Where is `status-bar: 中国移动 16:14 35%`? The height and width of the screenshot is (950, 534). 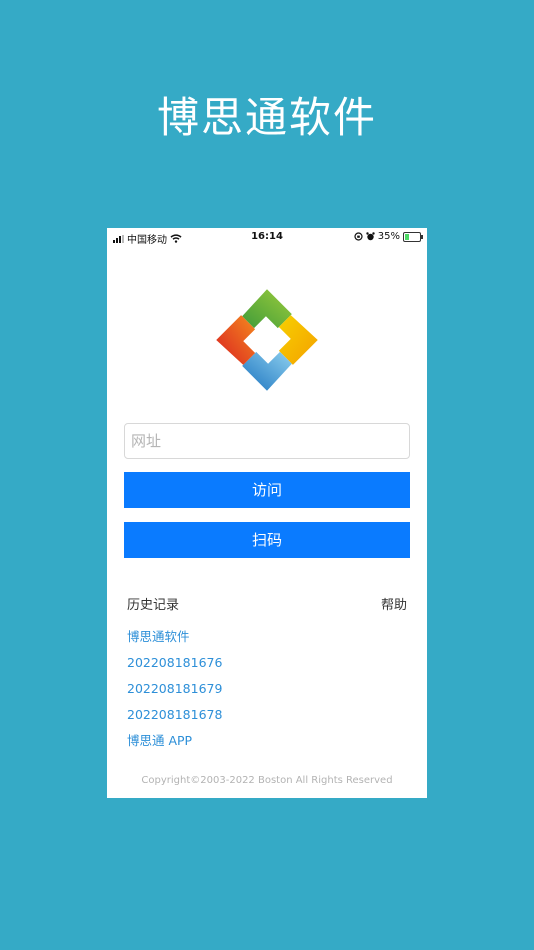
status-bar: 中国移动 16:14 35% is located at coordinates (267, 237).